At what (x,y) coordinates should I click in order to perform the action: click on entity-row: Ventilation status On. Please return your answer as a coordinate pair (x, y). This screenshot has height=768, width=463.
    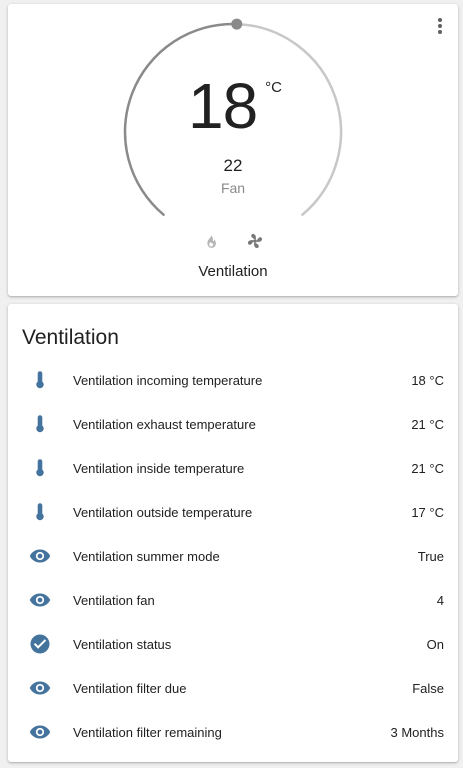
    Looking at the image, I should click on (233, 644).